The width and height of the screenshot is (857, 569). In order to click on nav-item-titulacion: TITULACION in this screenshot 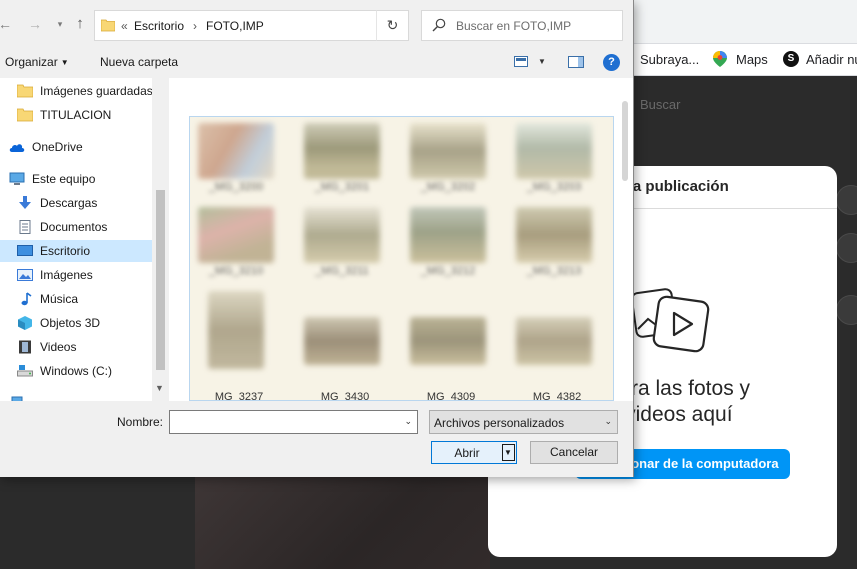, I will do `click(76, 115)`.